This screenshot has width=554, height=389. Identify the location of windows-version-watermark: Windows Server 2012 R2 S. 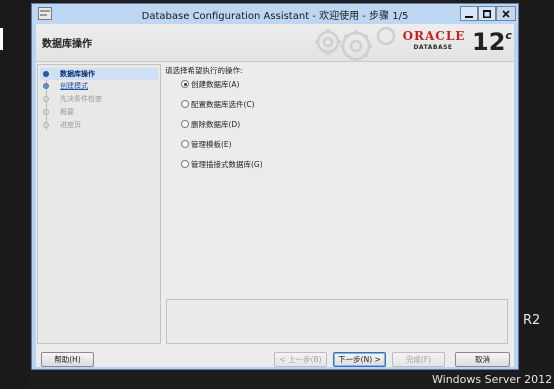
(493, 379).